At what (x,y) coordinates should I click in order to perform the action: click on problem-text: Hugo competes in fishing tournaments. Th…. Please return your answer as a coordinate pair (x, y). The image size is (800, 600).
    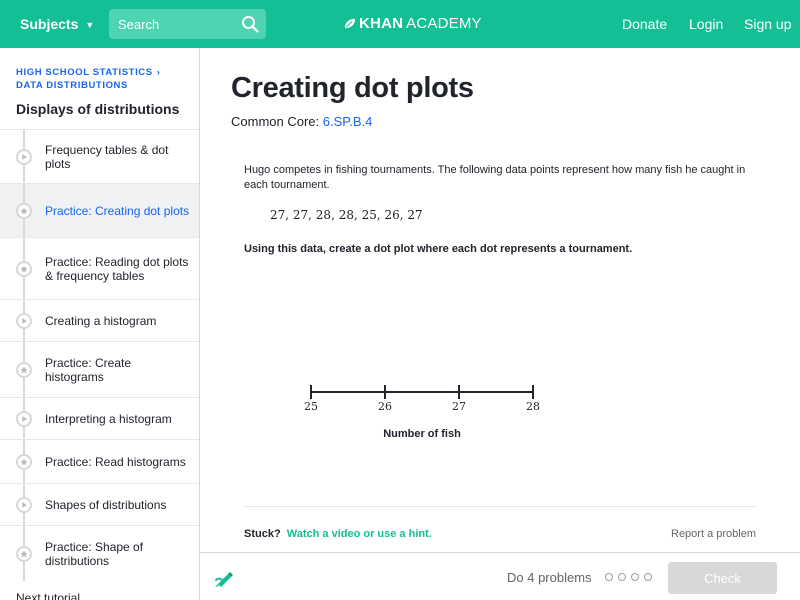
    Looking at the image, I should click on (495, 177).